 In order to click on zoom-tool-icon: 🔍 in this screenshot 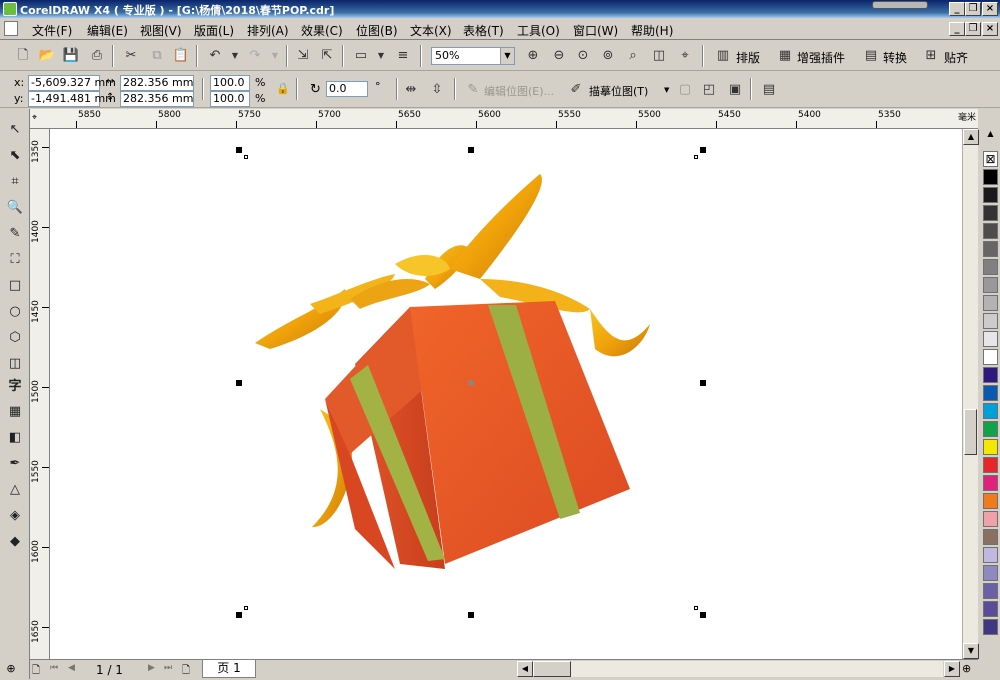, I will do `click(15, 208)`.